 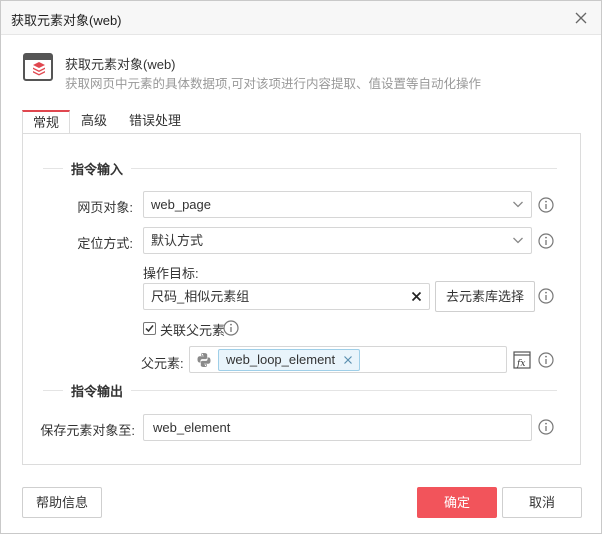 What do you see at coordinates (273, 84) in the screenshot?
I see `command-description: 获取网页中元素的具体数据项,可对该项进行内容提取、值设置等自动化操作` at bounding box center [273, 84].